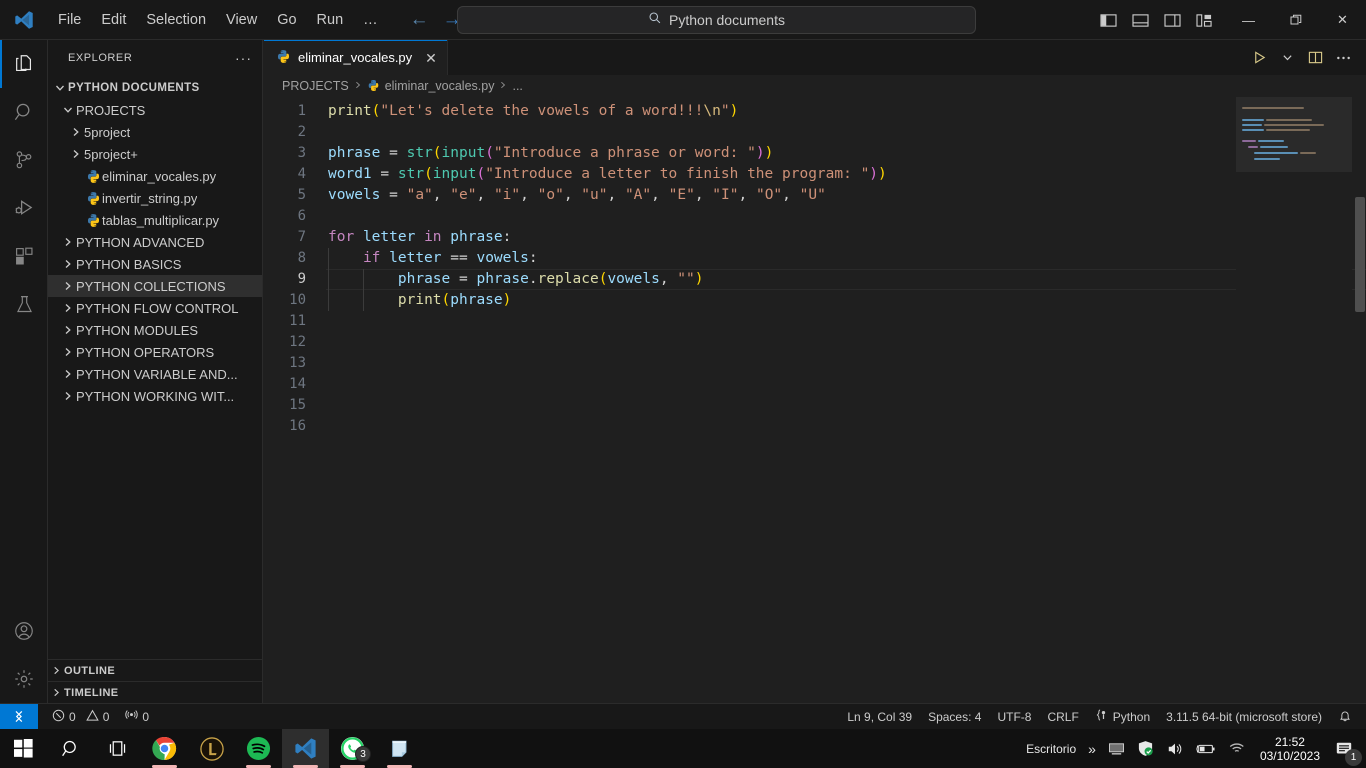  What do you see at coordinates (211, 748) in the screenshot?
I see `taskbar-league-of-legends-icon` at bounding box center [211, 748].